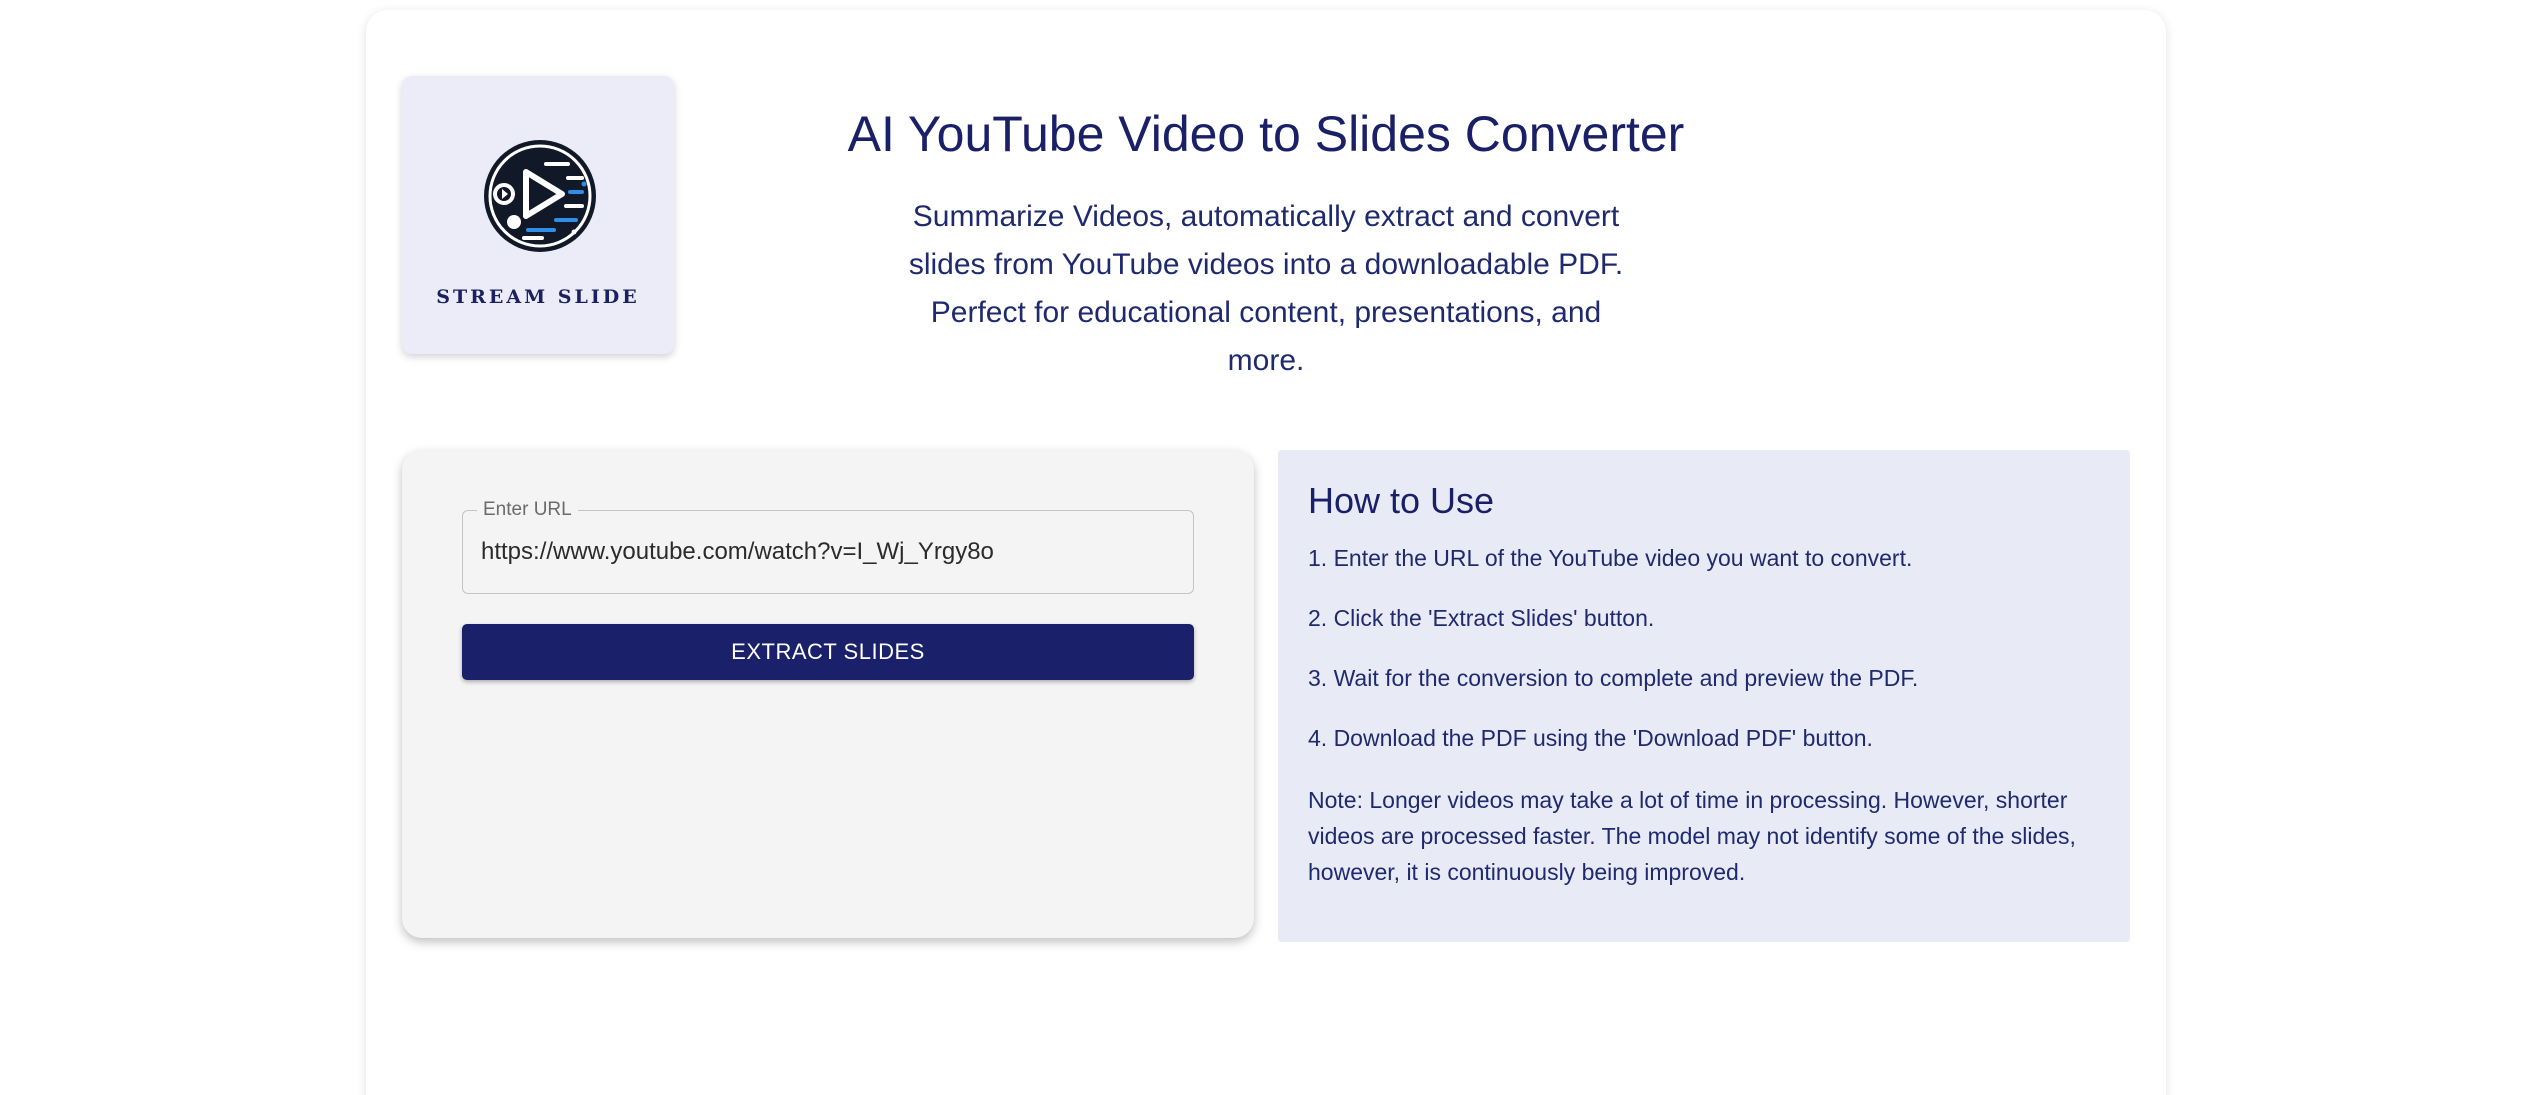  Describe the element at coordinates (538, 297) in the screenshot. I see `logo-text: STREAM SLIDE` at that location.